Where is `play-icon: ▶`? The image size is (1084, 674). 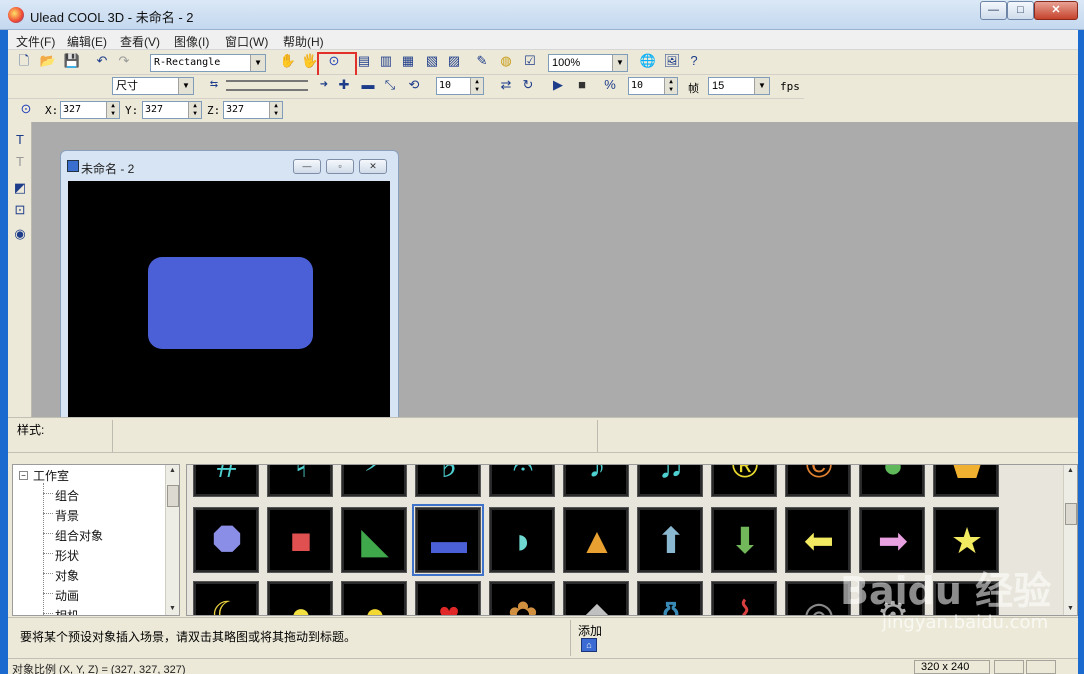 play-icon: ▶ is located at coordinates (558, 85).